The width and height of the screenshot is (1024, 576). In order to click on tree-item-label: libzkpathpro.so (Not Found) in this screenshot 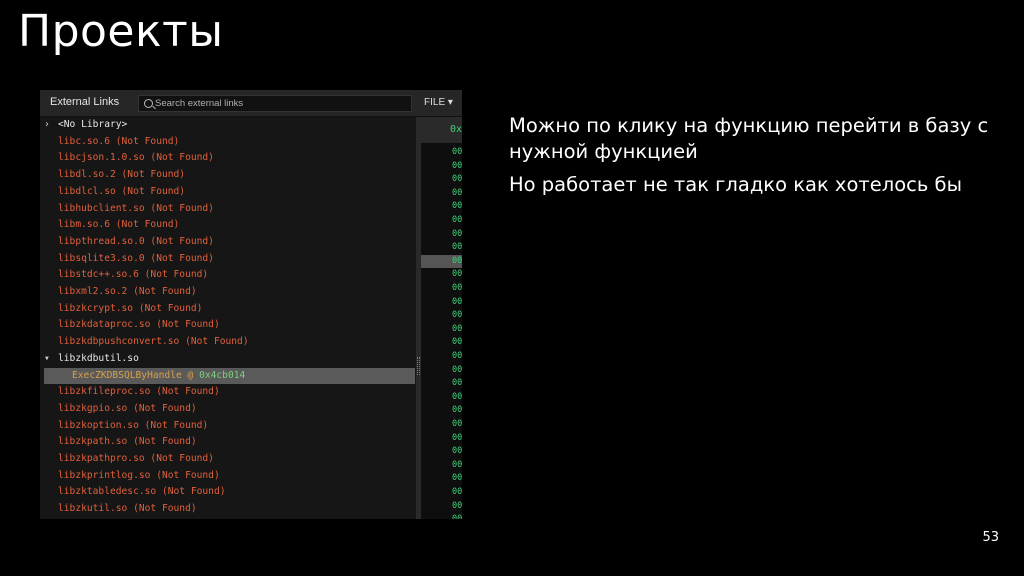, I will do `click(136, 458)`.